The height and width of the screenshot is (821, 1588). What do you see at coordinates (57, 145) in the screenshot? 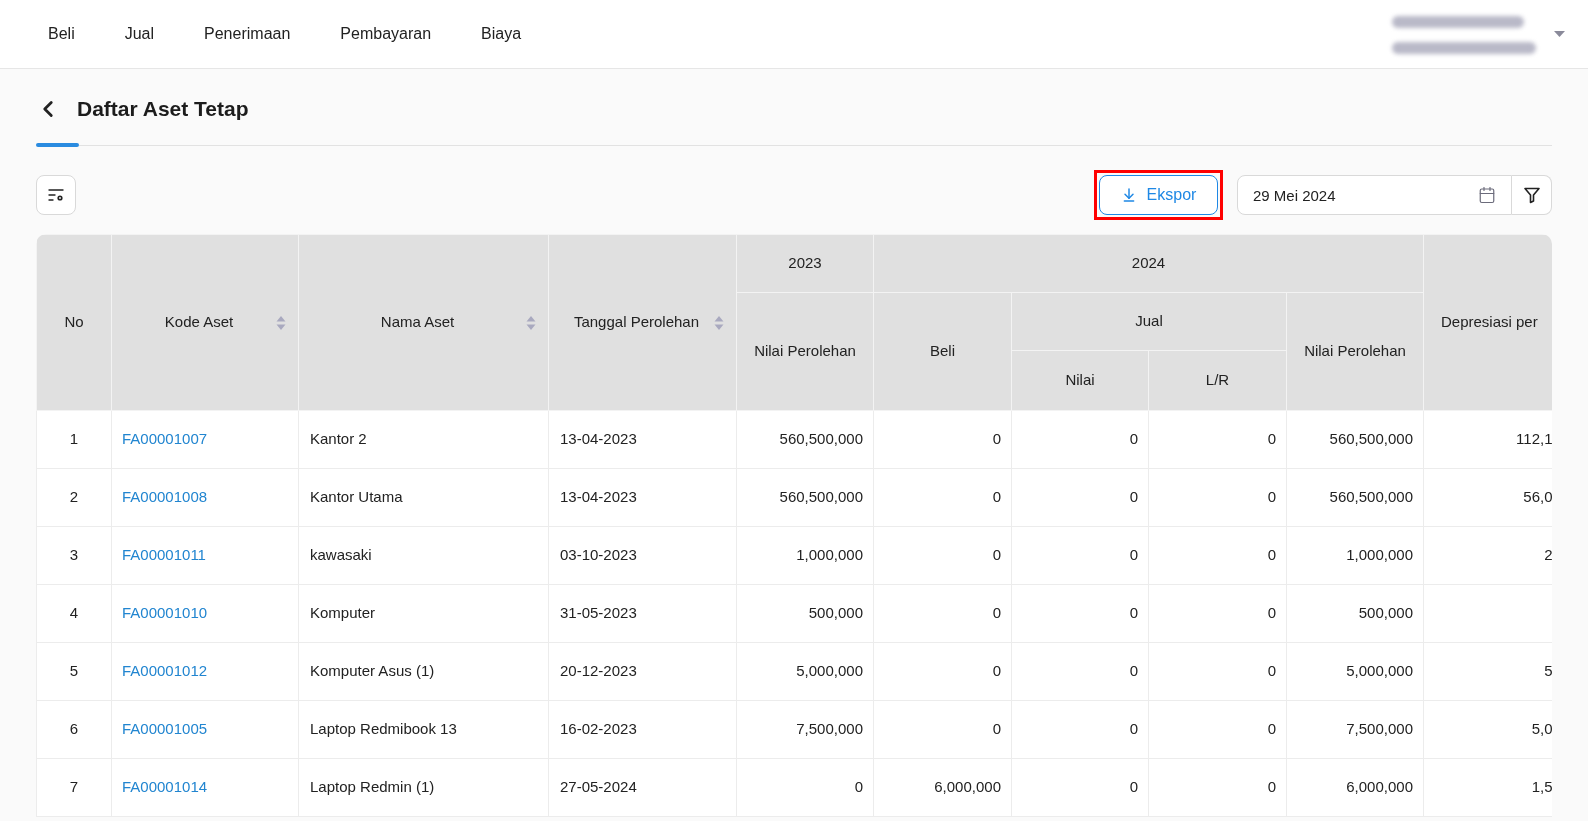
I see `tab-indicator` at bounding box center [57, 145].